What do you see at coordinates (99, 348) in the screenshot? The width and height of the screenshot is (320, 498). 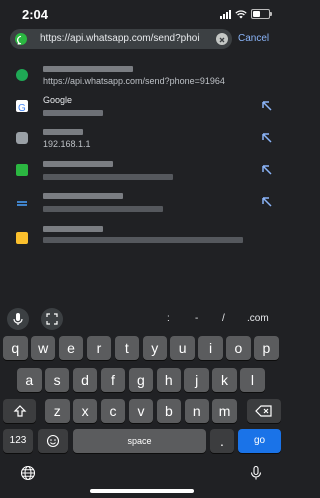 I see `key-r: r` at bounding box center [99, 348].